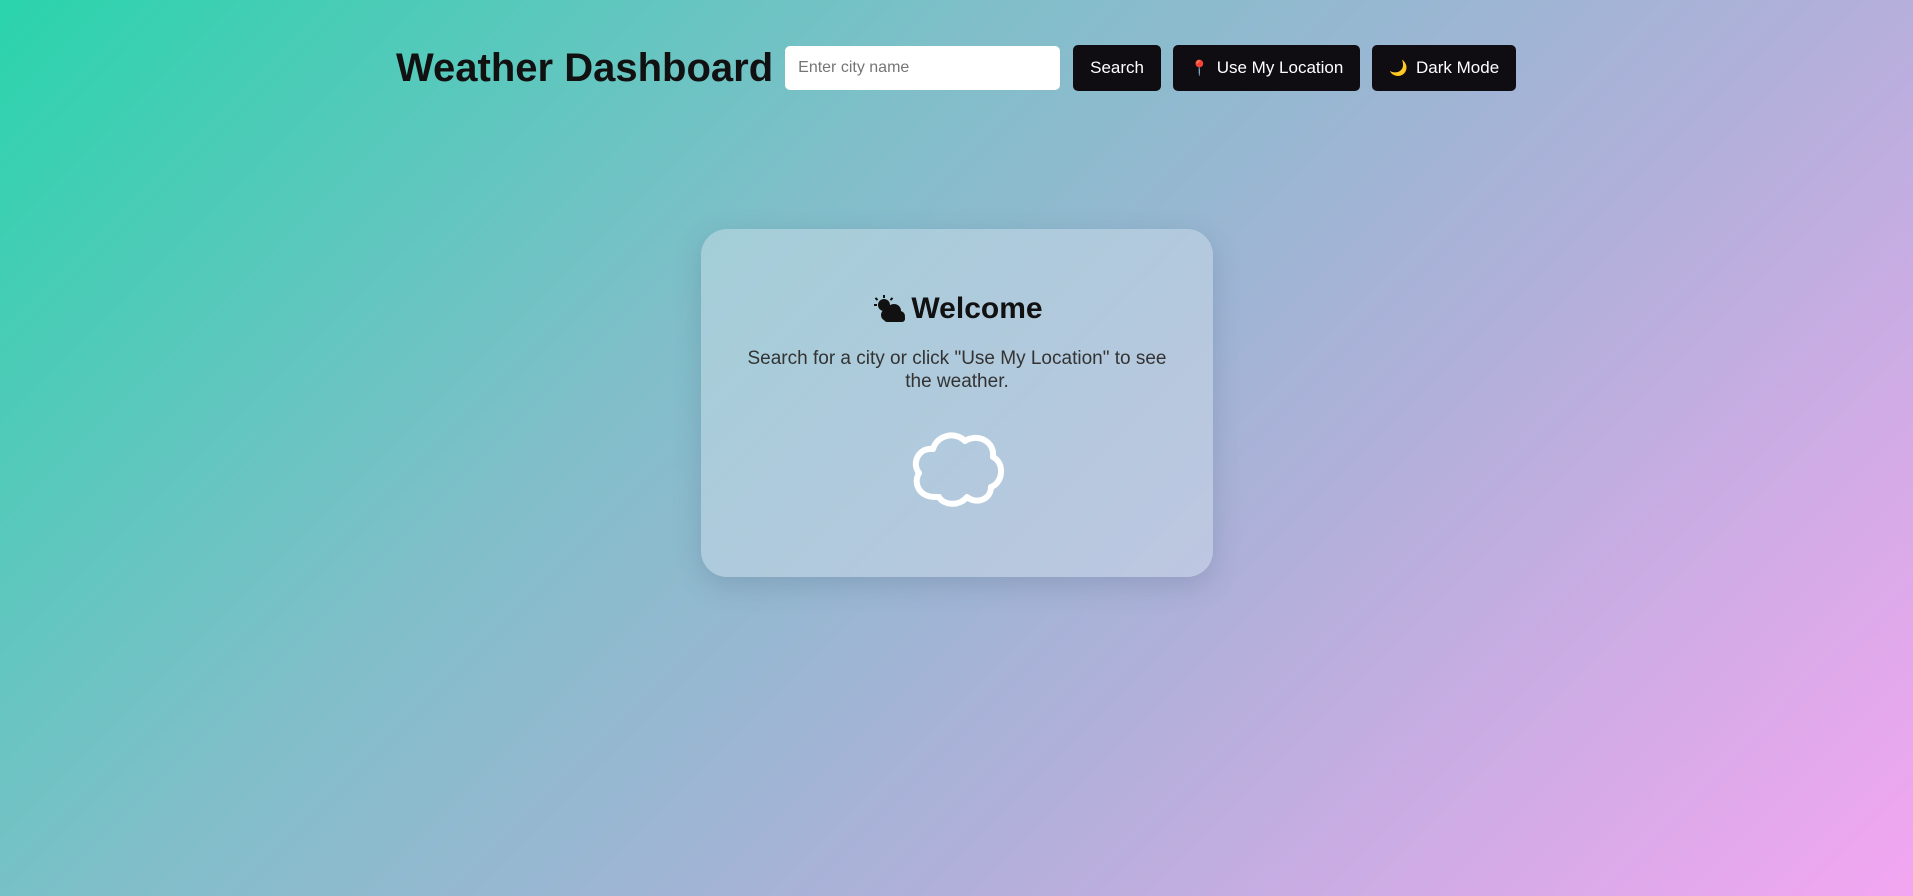 This screenshot has height=896, width=1913. What do you see at coordinates (923, 68) in the screenshot?
I see `city-search-input` at bounding box center [923, 68].